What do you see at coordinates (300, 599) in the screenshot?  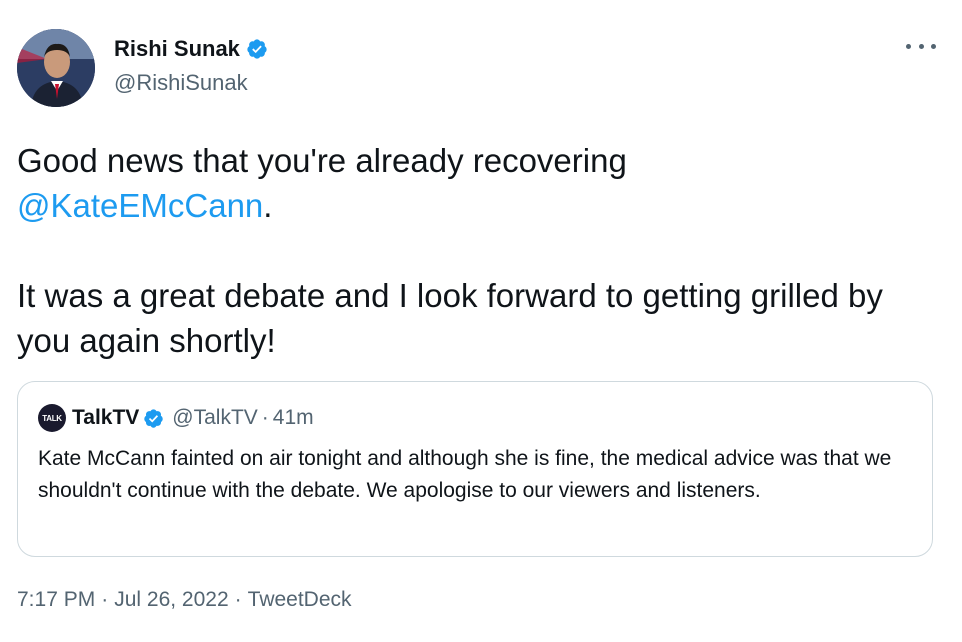 I see `tweet-source-link: TweetDeck` at bounding box center [300, 599].